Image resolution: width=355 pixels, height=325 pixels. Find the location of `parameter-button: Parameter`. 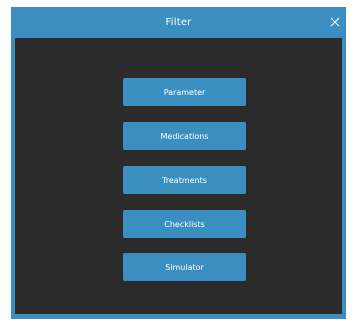

parameter-button: Parameter is located at coordinates (184, 92).